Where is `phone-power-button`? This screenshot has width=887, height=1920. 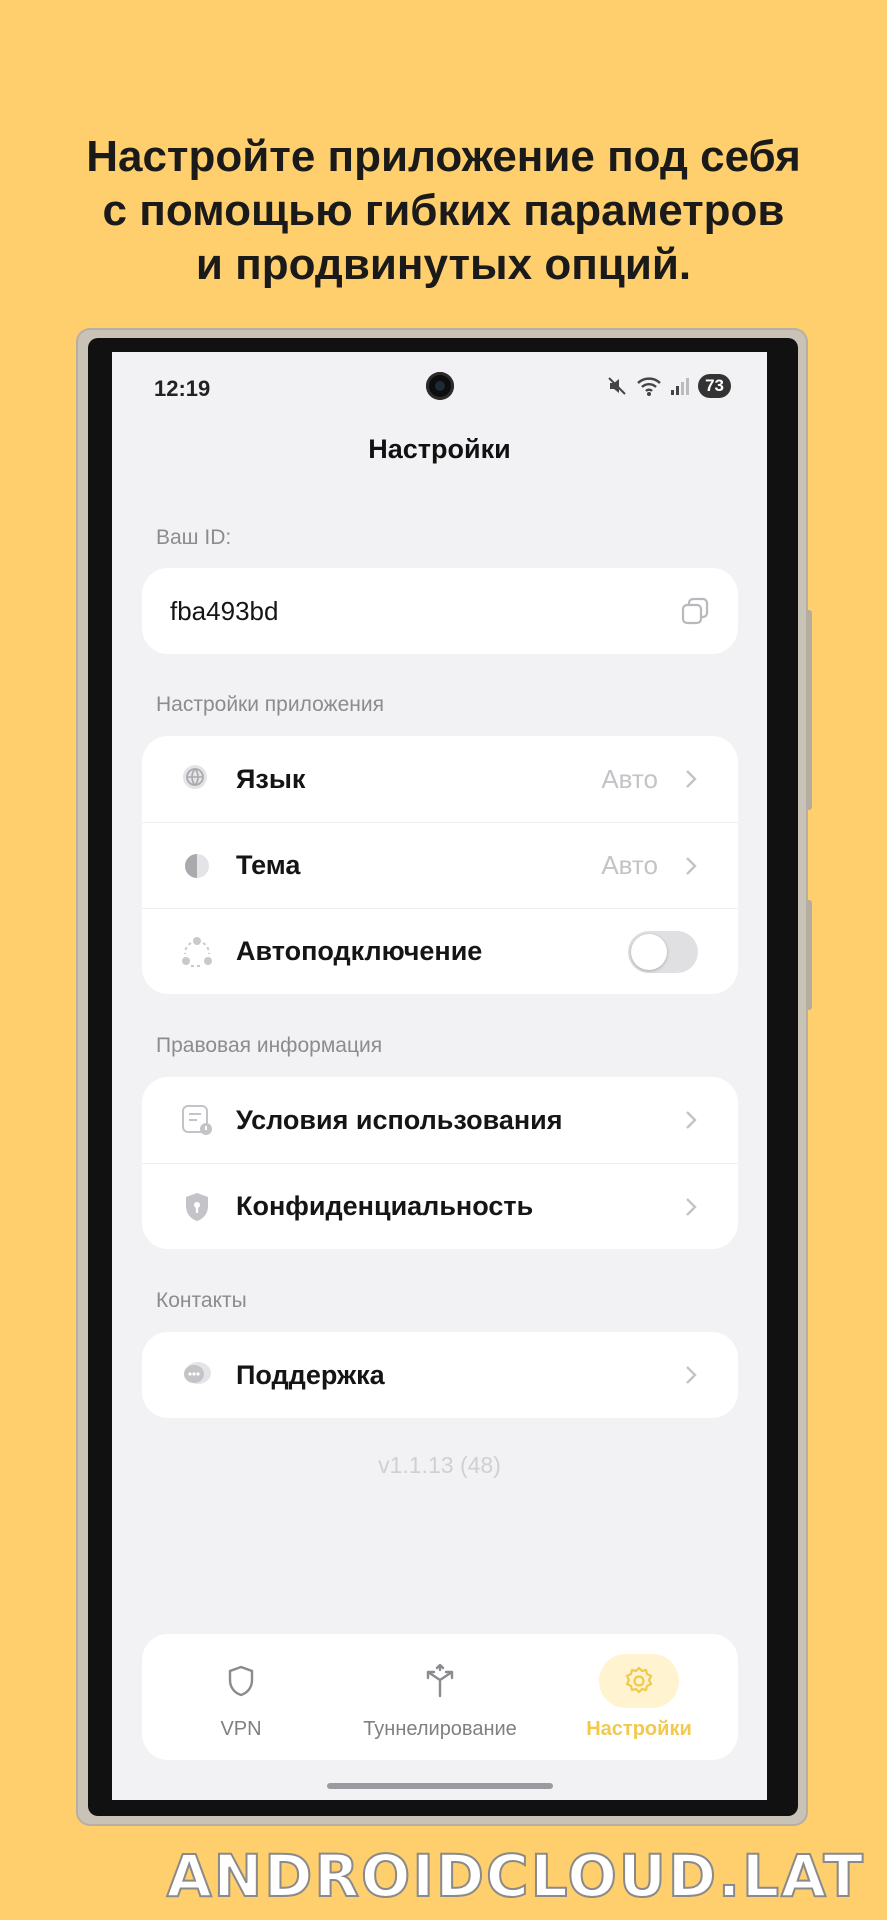 phone-power-button is located at coordinates (809, 955).